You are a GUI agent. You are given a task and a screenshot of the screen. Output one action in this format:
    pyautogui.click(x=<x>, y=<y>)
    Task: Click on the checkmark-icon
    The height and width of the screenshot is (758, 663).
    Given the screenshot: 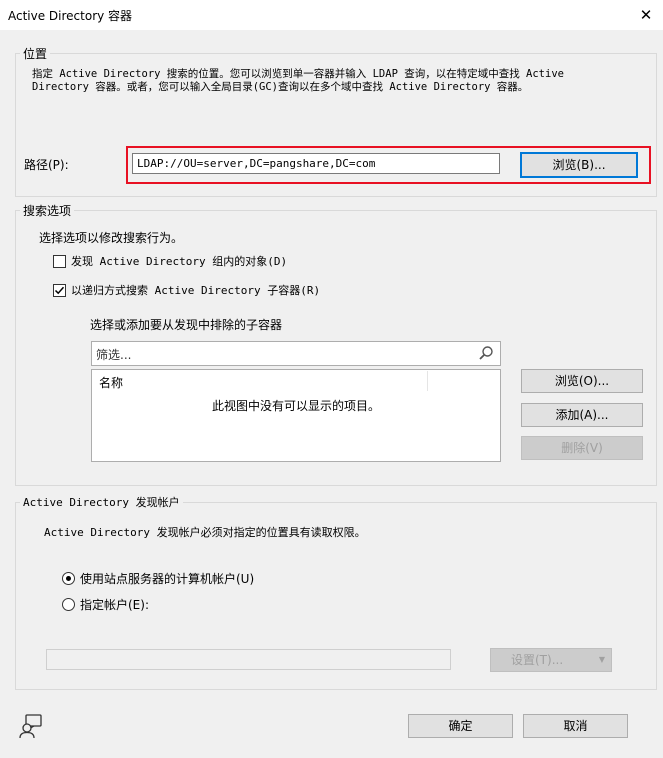 What is the action you would take?
    pyautogui.click(x=59, y=290)
    